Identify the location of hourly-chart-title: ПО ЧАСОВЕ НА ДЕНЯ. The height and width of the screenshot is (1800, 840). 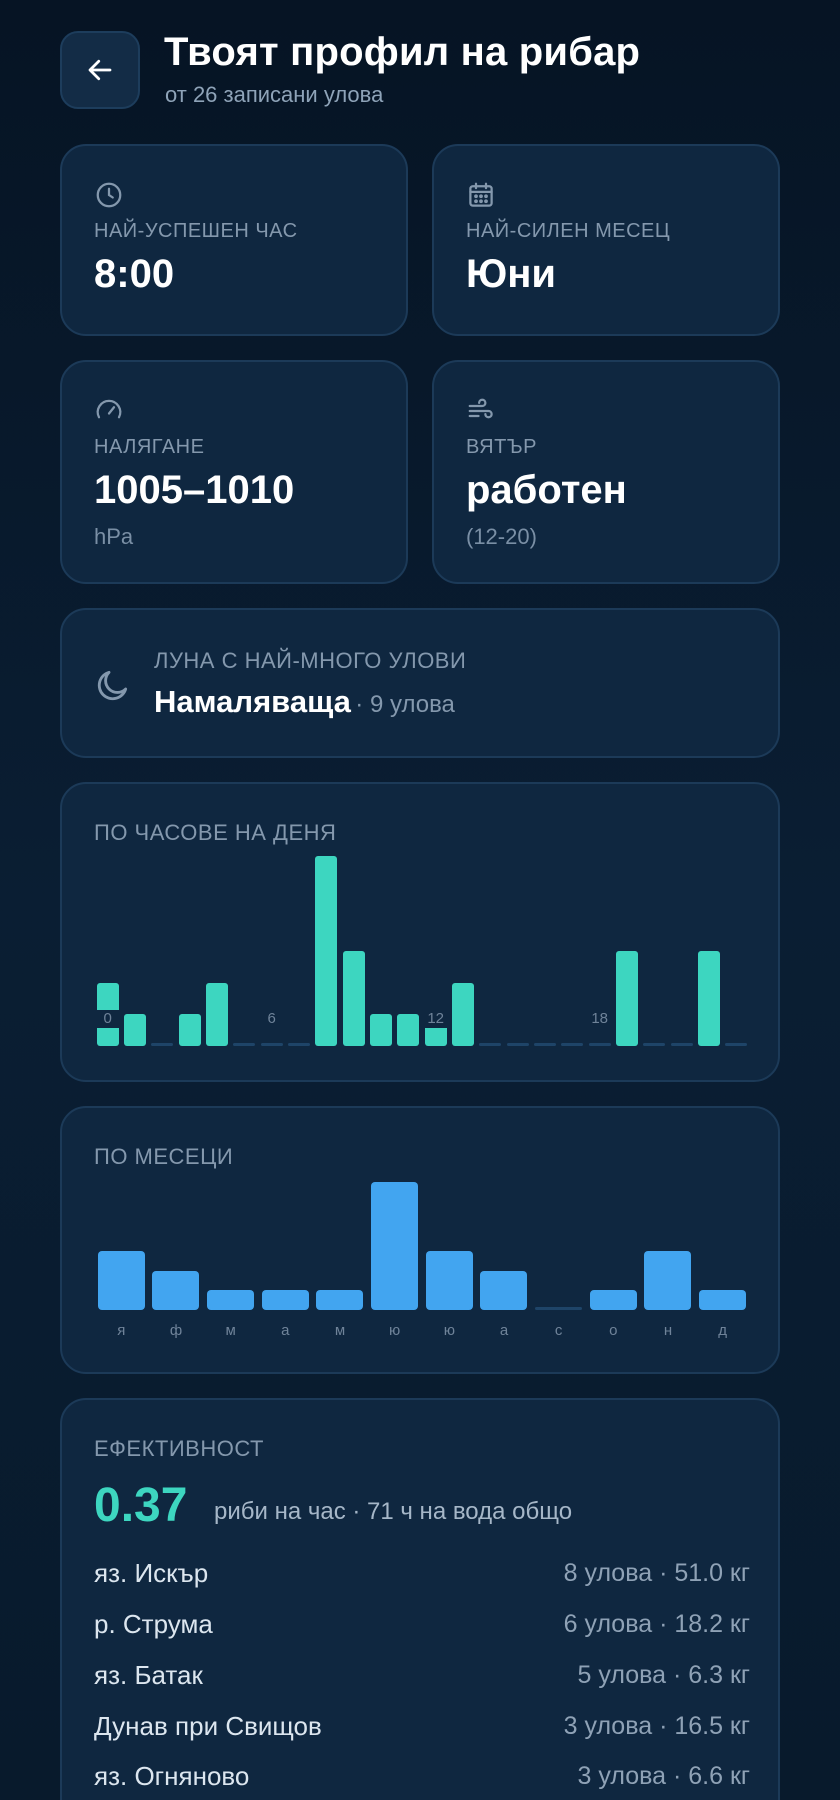
(215, 832).